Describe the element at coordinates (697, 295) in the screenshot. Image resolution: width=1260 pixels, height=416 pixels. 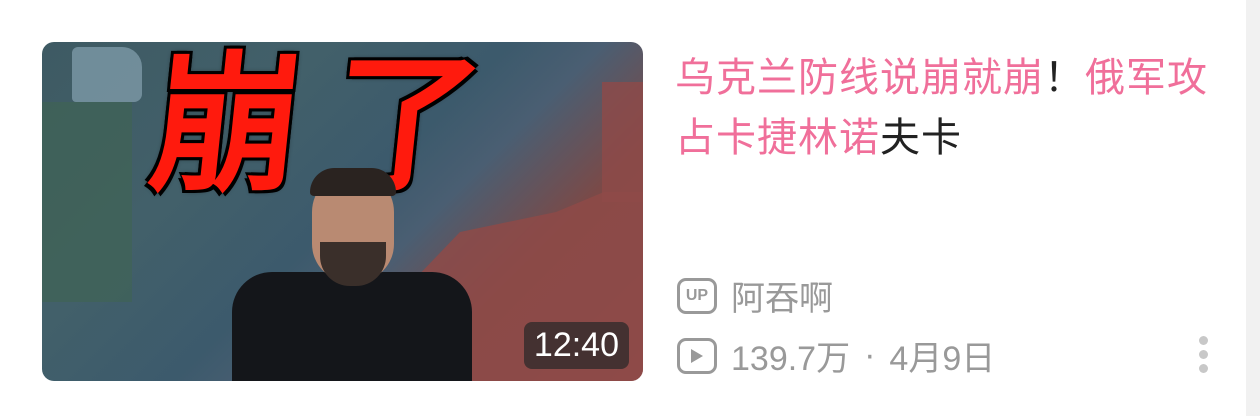
I see `up-badge-icon: UP` at that location.